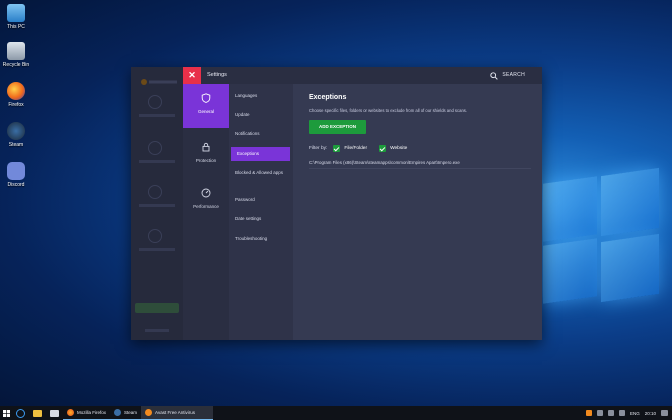 The image size is (672, 420). What do you see at coordinates (494, 75) in the screenshot?
I see `search-icon` at bounding box center [494, 75].